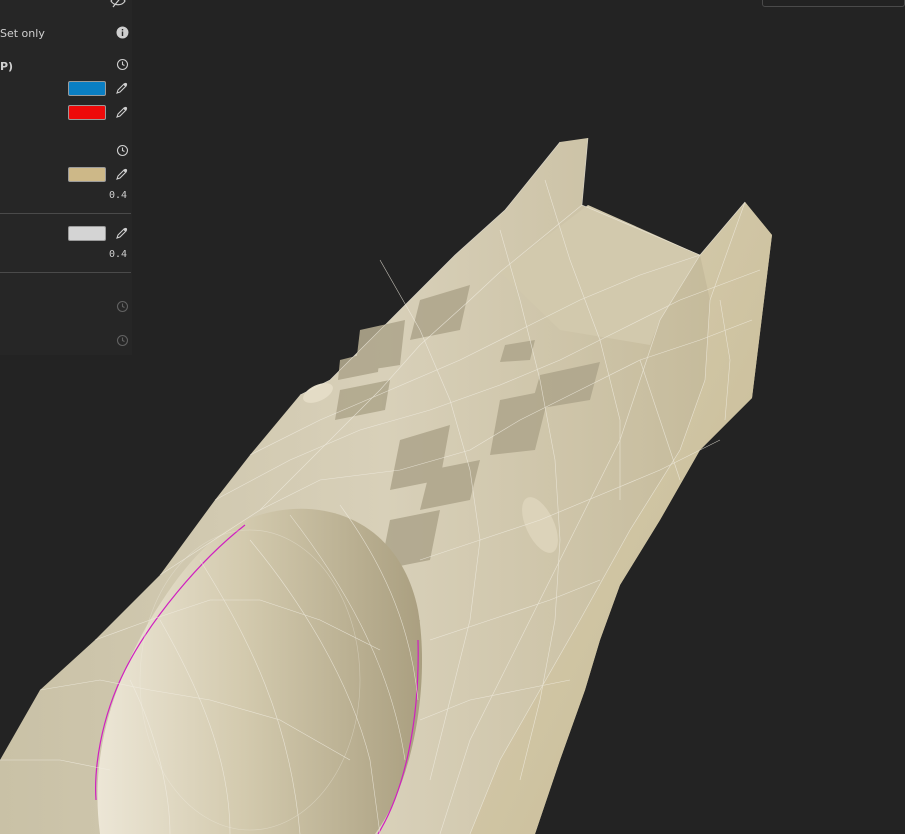 This screenshot has width=905, height=834. Describe the element at coordinates (118, 195) in the screenshot. I see `tan-opacity-value: 0.4` at that location.